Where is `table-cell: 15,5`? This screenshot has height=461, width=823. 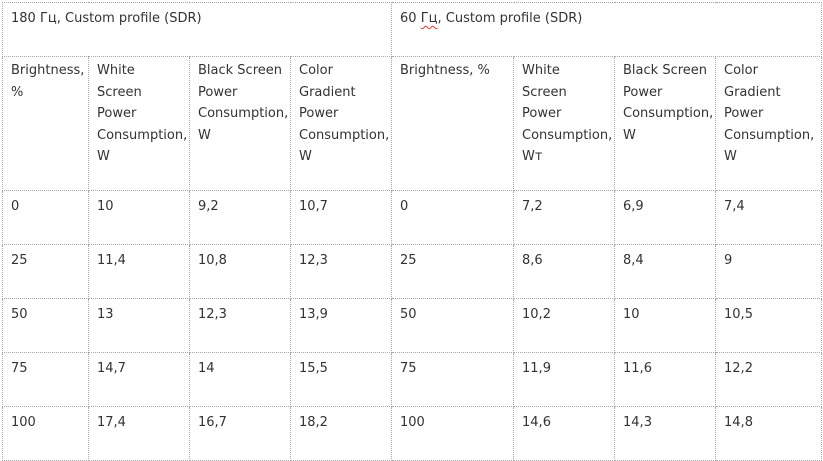 table-cell: 15,5 is located at coordinates (341, 379).